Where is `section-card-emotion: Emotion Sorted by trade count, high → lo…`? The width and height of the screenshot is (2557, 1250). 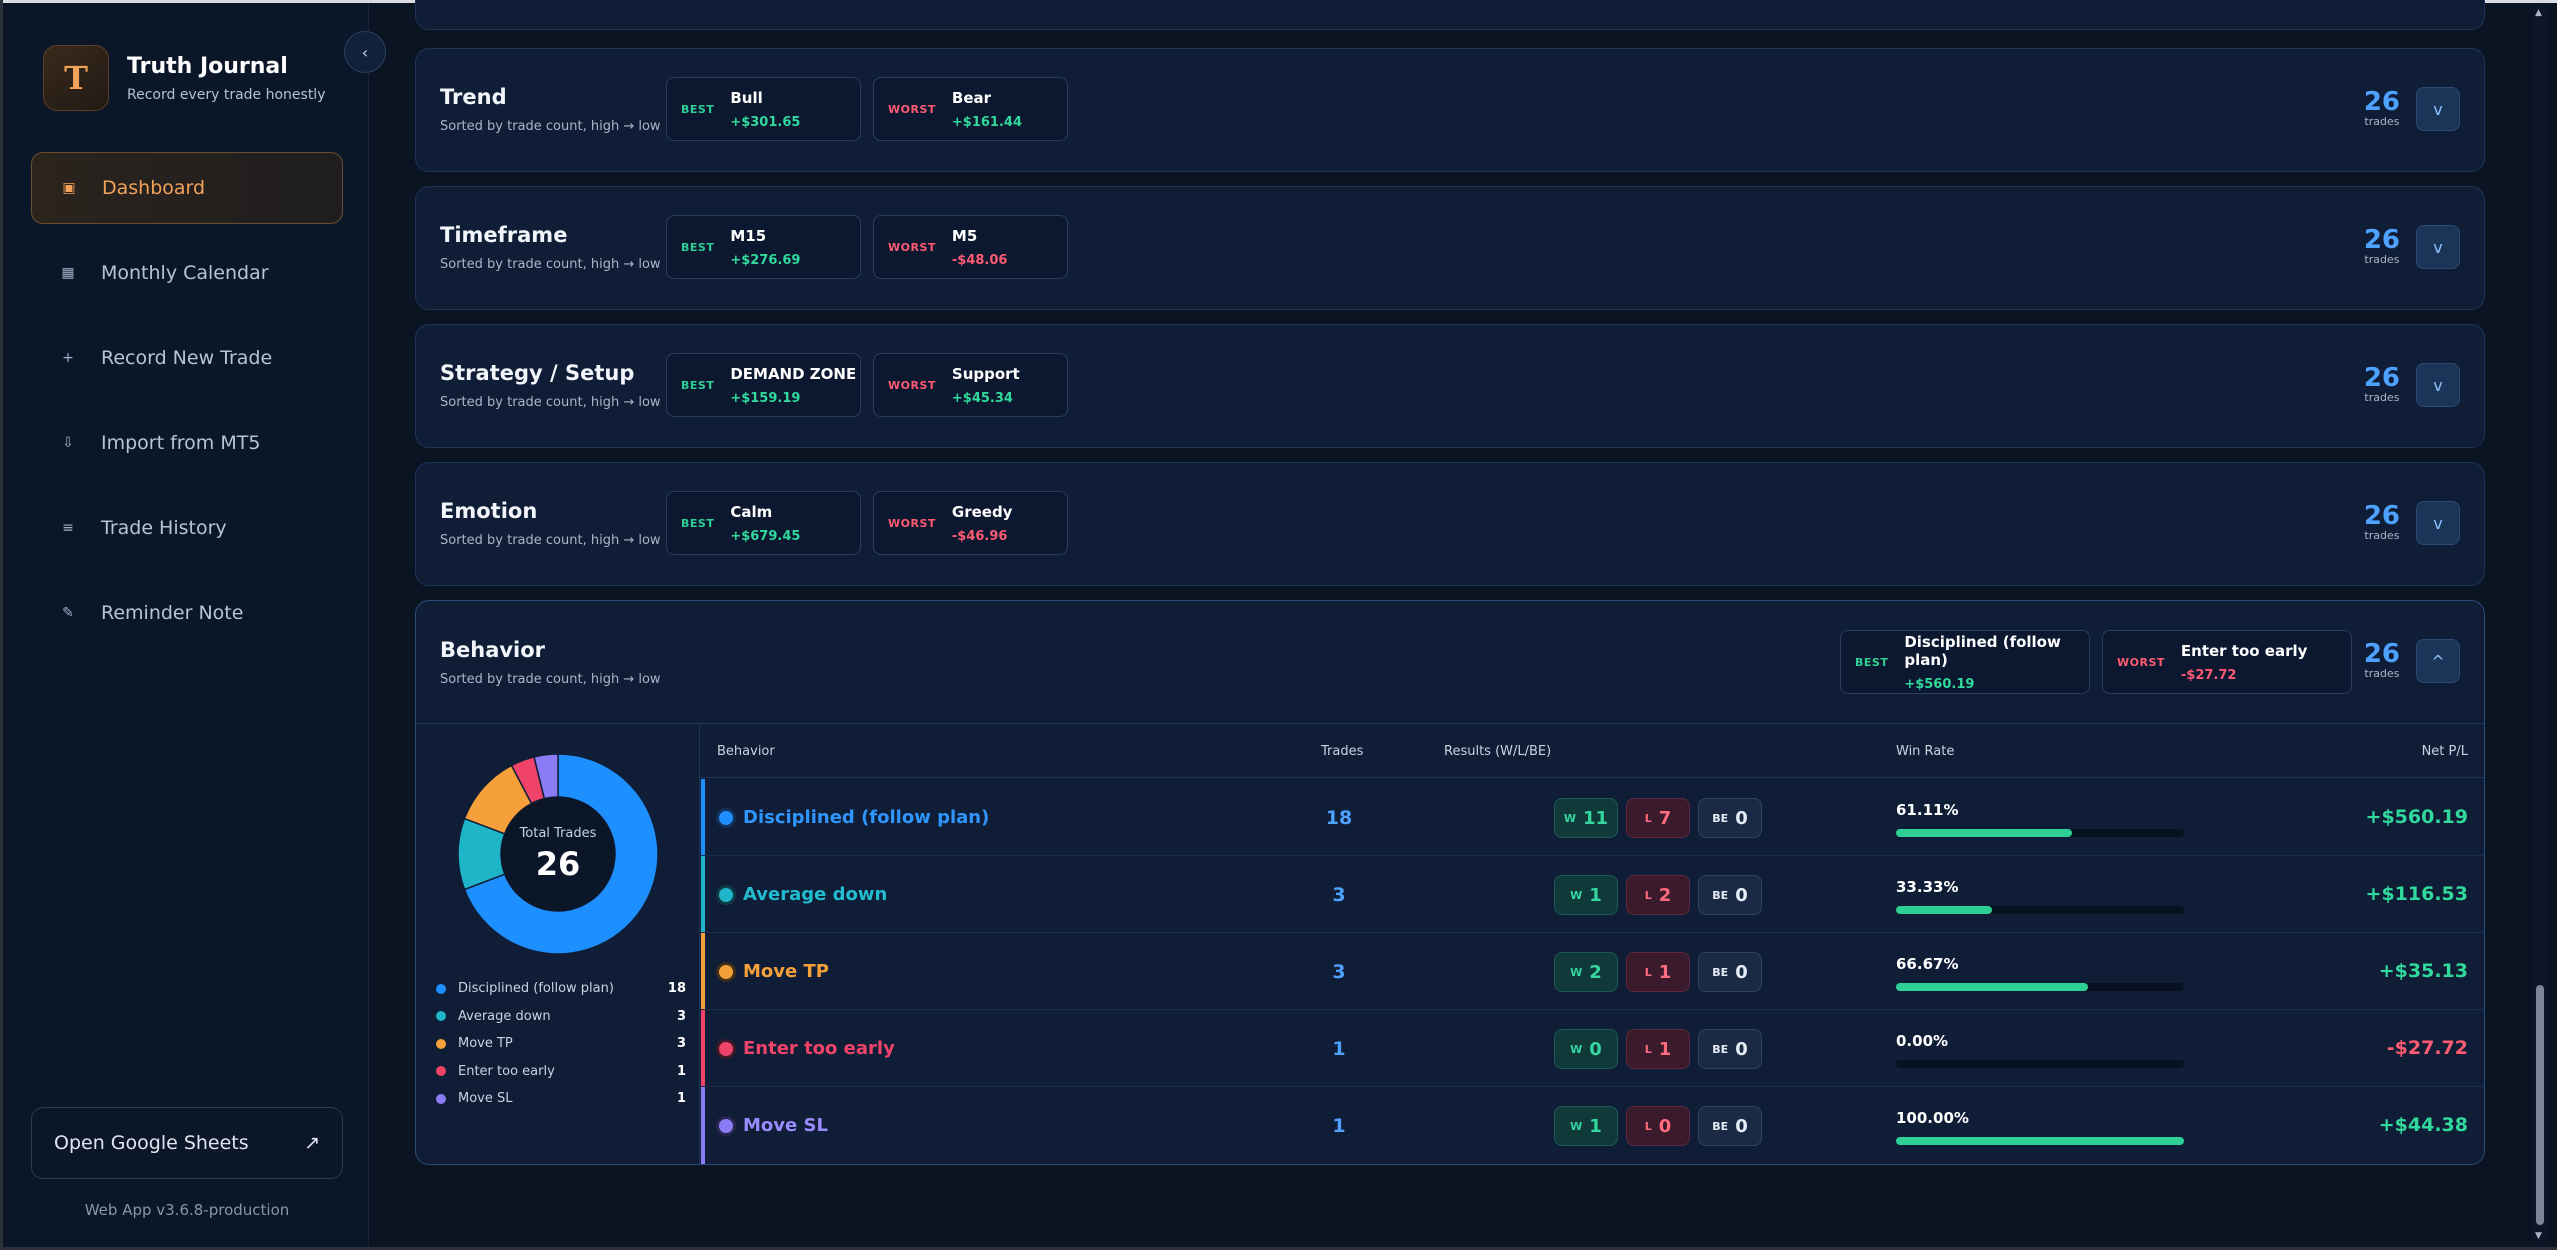
section-card-emotion: Emotion Sorted by trade count, high → lo… is located at coordinates (1450, 524).